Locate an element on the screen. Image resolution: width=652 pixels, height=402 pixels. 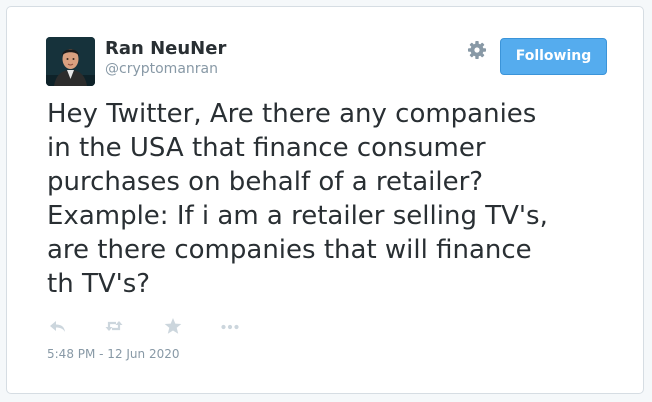
more-icon is located at coordinates (230, 326).